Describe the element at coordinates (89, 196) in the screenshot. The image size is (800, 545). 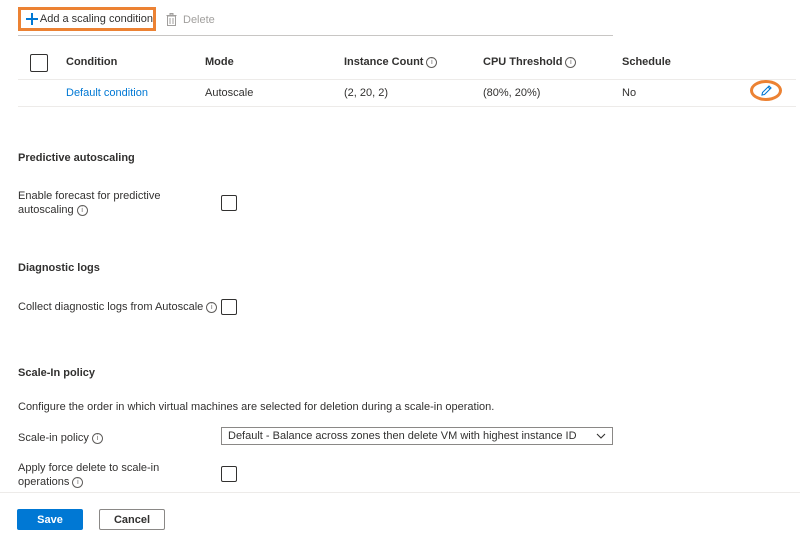
I see `predictive-label-line1: Enable forecast for predictive` at that location.